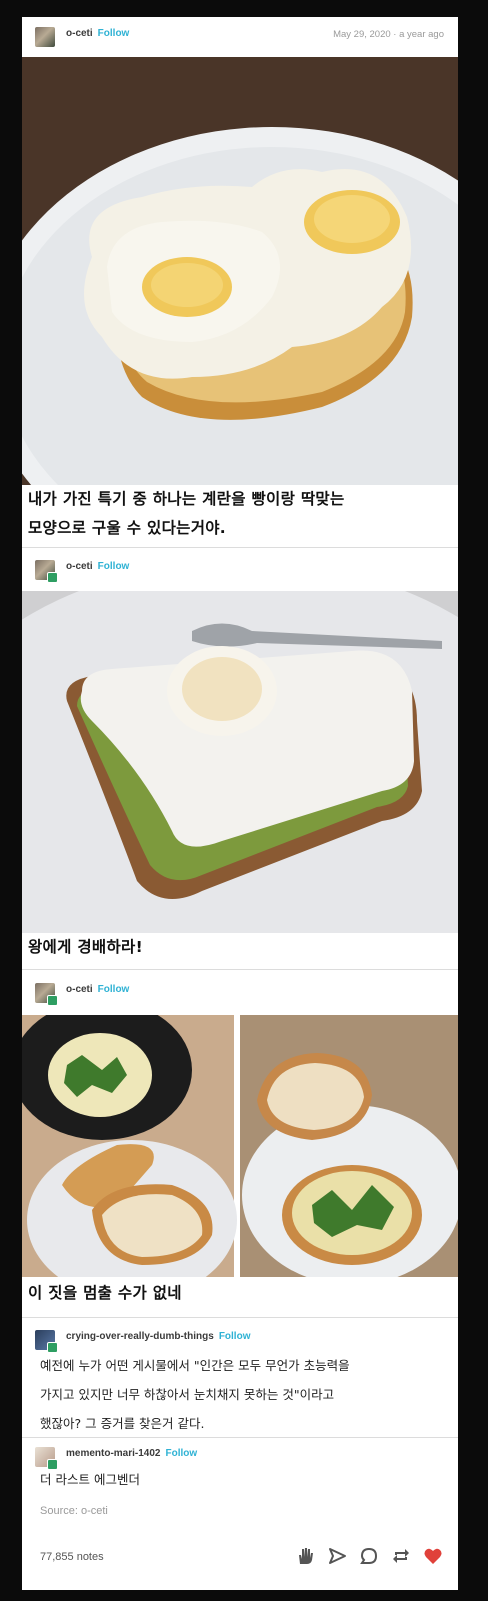  Describe the element at coordinates (305, 1556) in the screenshot. I see `hand-icon` at that location.